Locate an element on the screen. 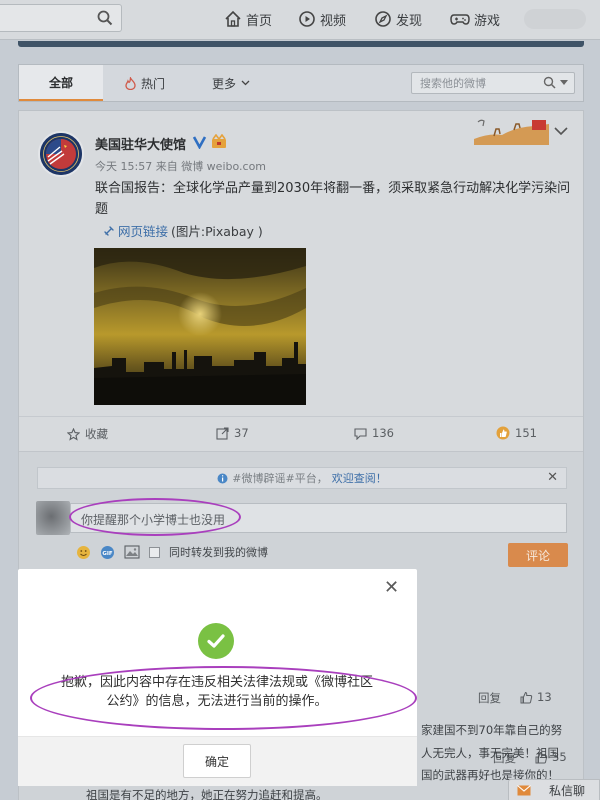 This screenshot has height=800, width=600. search-feed-placeholder: 搜索他的微博 is located at coordinates (453, 83).